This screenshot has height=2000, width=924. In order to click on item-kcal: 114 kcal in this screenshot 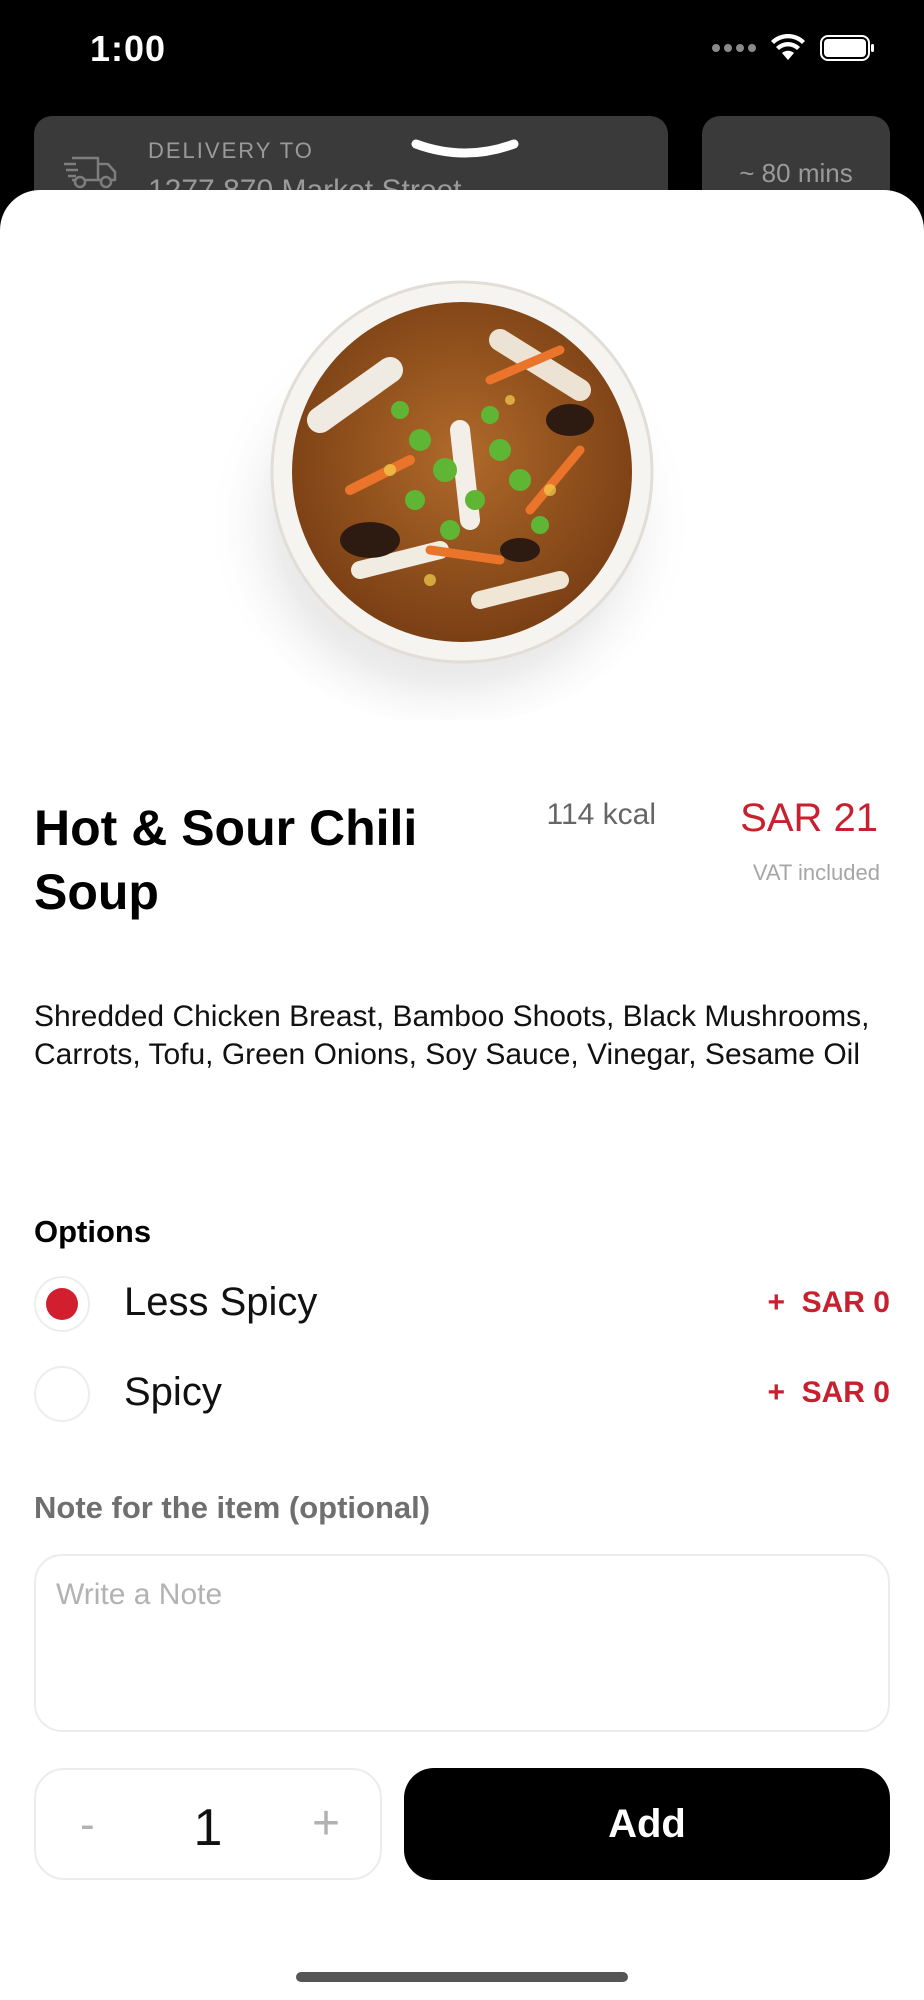, I will do `click(601, 814)`.